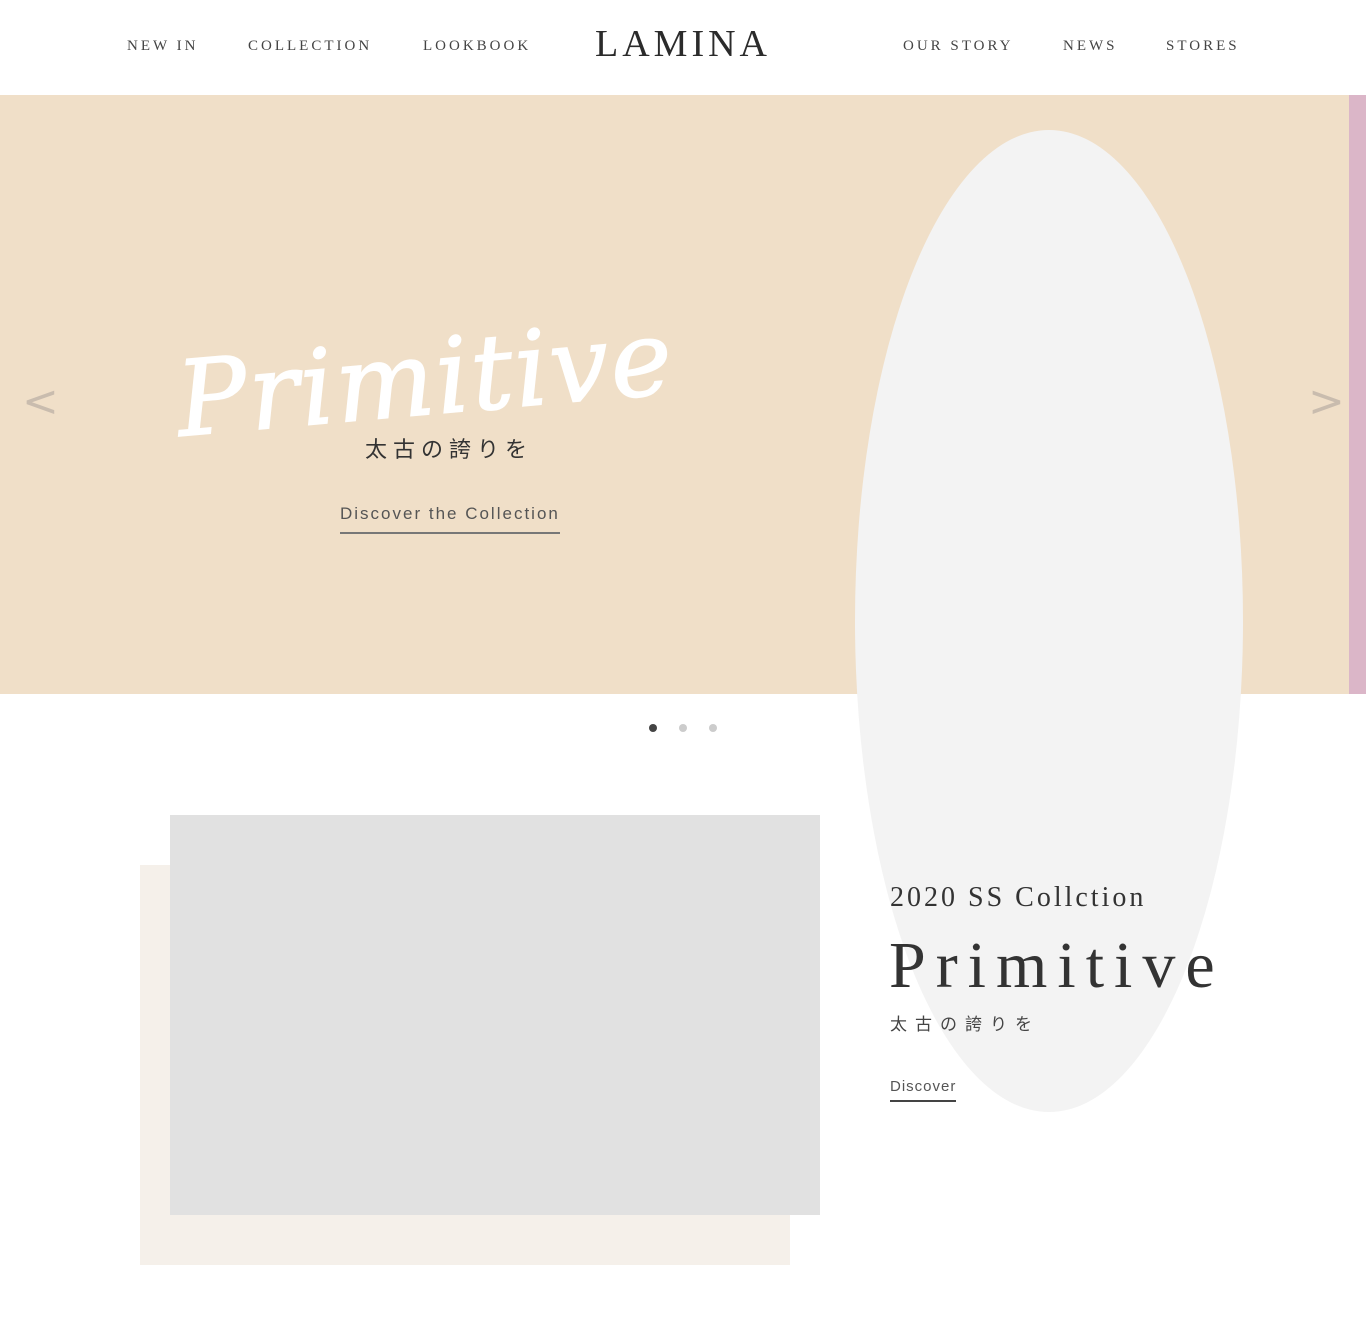  Describe the element at coordinates (1326, 402) in the screenshot. I see `chevron-right-icon: >` at that location.